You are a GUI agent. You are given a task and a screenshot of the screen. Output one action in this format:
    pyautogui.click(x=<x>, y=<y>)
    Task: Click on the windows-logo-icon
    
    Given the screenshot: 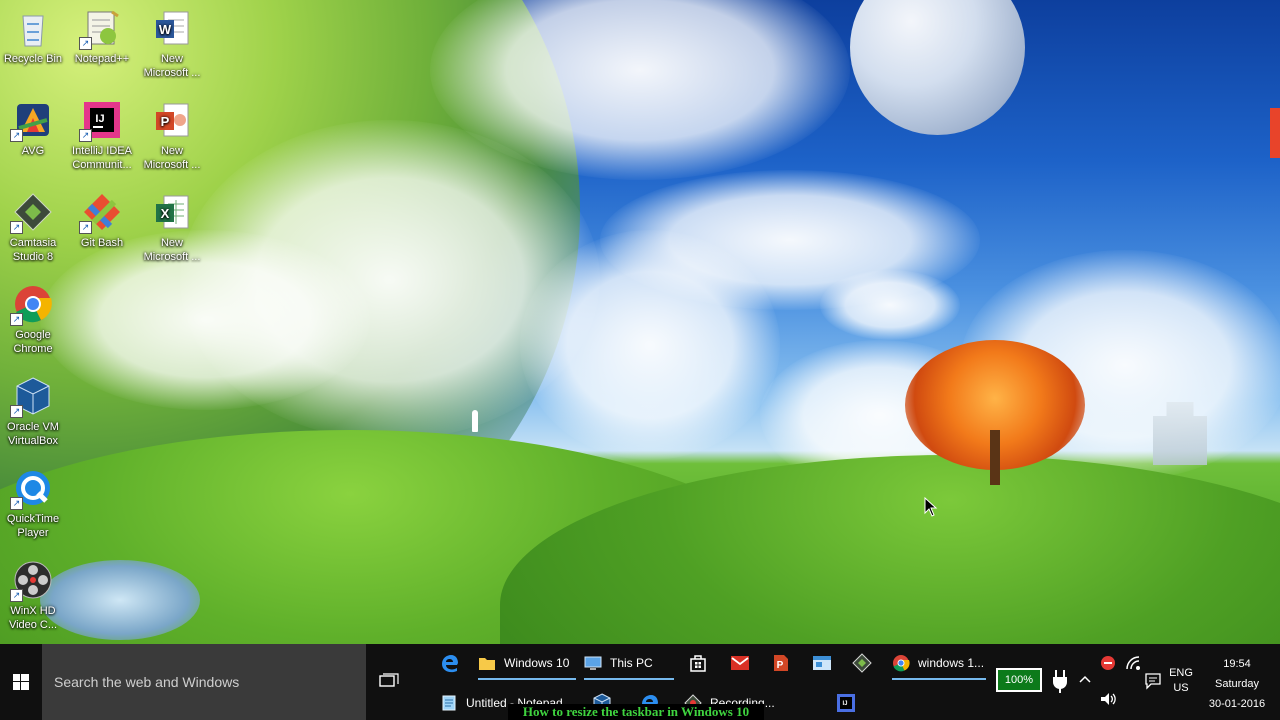 What is the action you would take?
    pyautogui.click(x=21, y=682)
    